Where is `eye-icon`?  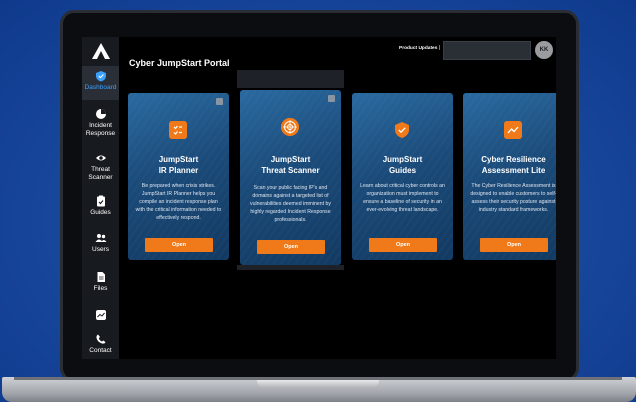 eye-icon is located at coordinates (100, 158).